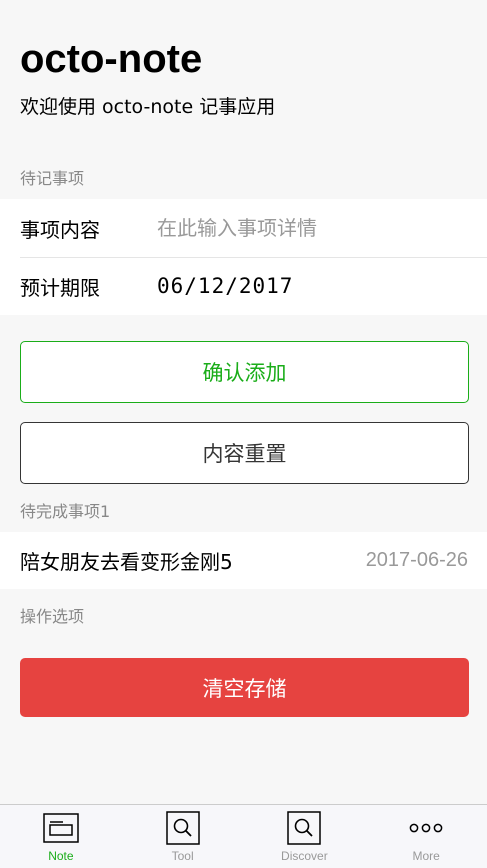 This screenshot has height=868, width=487. I want to click on tab-tool: Tool, so click(183, 836).